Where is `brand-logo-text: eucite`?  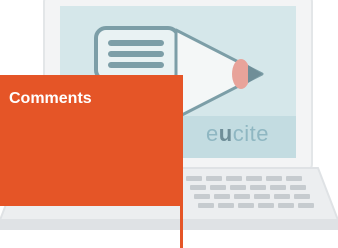
brand-logo-text: eucite is located at coordinates (237, 134).